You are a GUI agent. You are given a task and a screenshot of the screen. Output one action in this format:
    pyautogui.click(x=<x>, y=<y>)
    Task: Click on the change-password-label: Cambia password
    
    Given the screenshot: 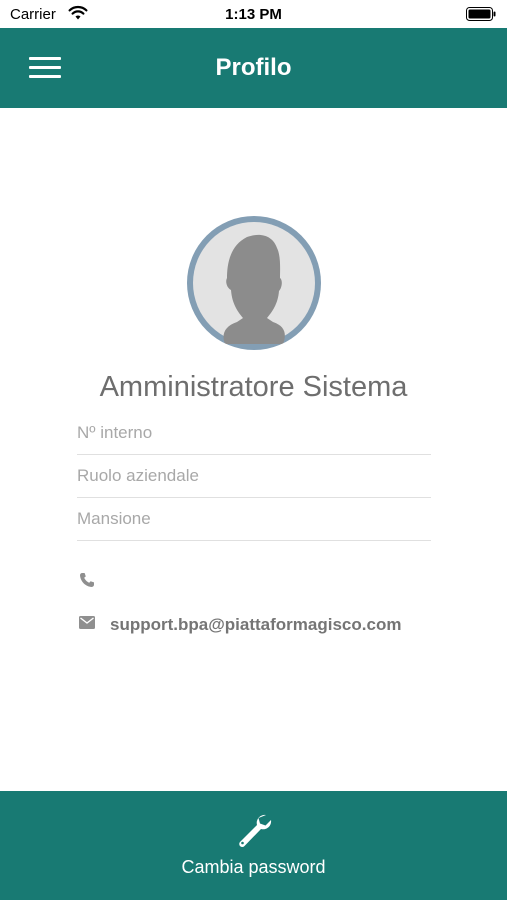 What is the action you would take?
    pyautogui.click(x=253, y=867)
    